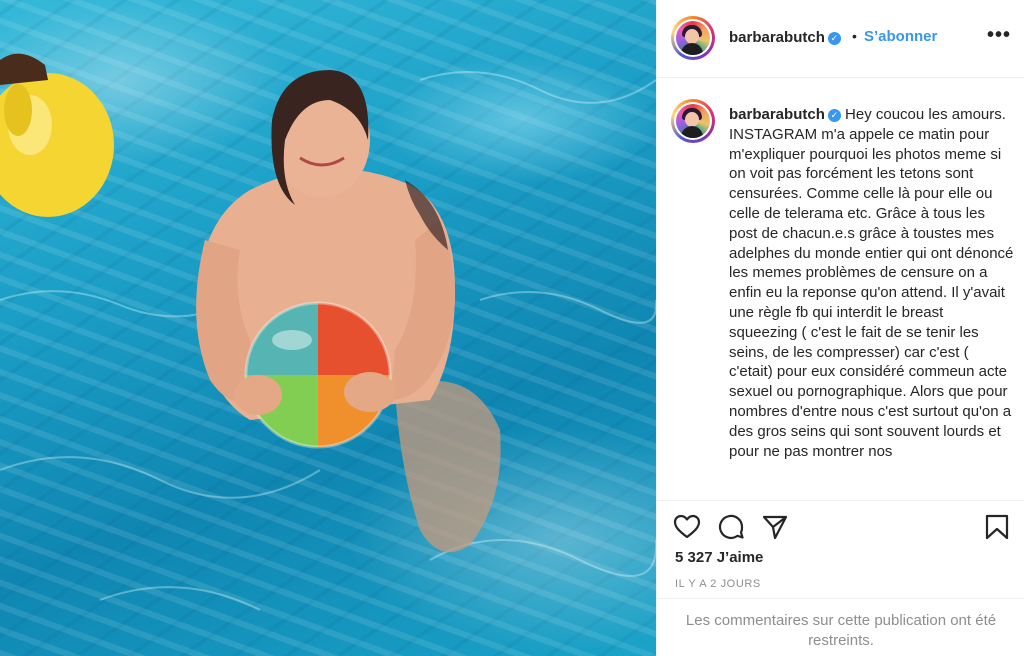  What do you see at coordinates (687, 527) in the screenshot?
I see `heart-icon` at bounding box center [687, 527].